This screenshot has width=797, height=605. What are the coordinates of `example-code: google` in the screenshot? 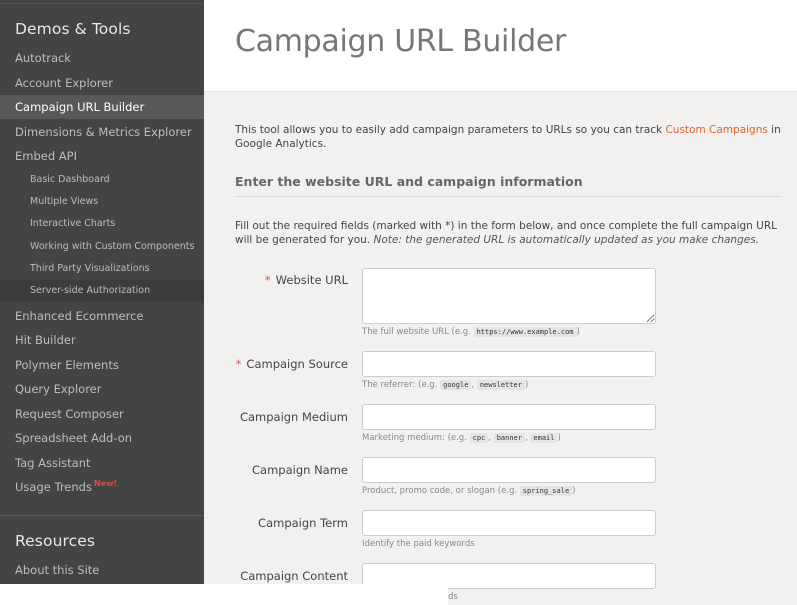 It's located at (456, 385).